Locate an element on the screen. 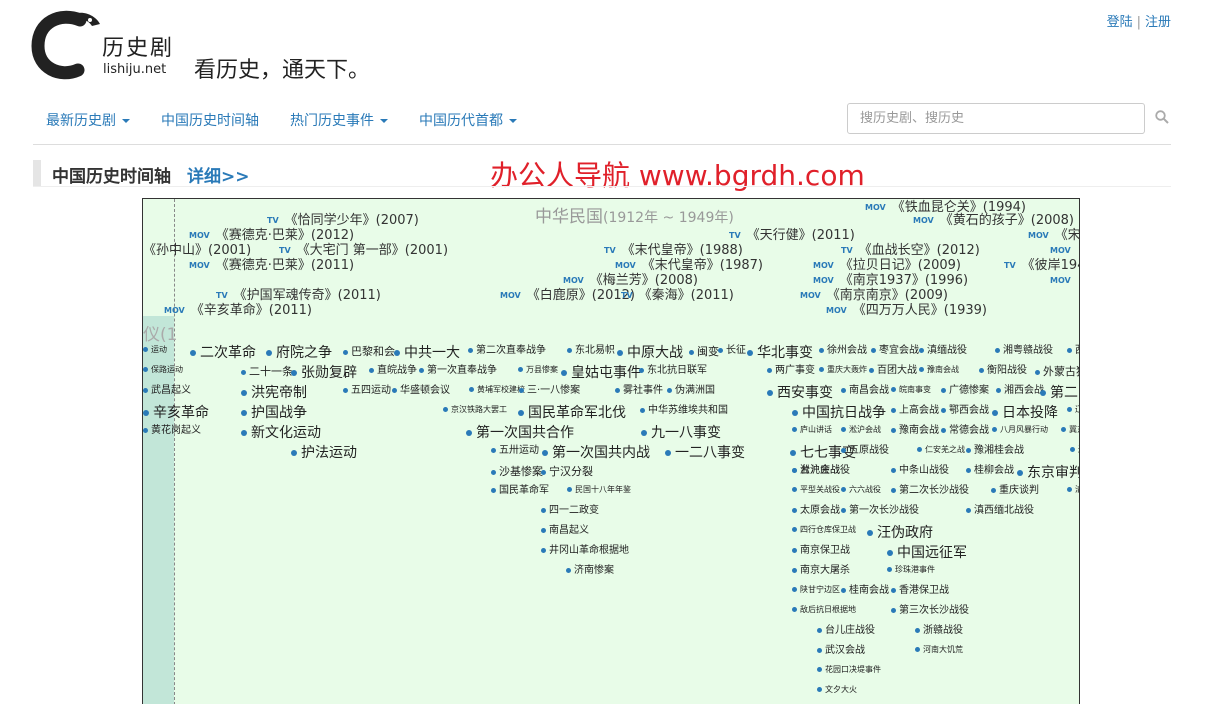  timeline-event: 百团大战 is located at coordinates (893, 371).